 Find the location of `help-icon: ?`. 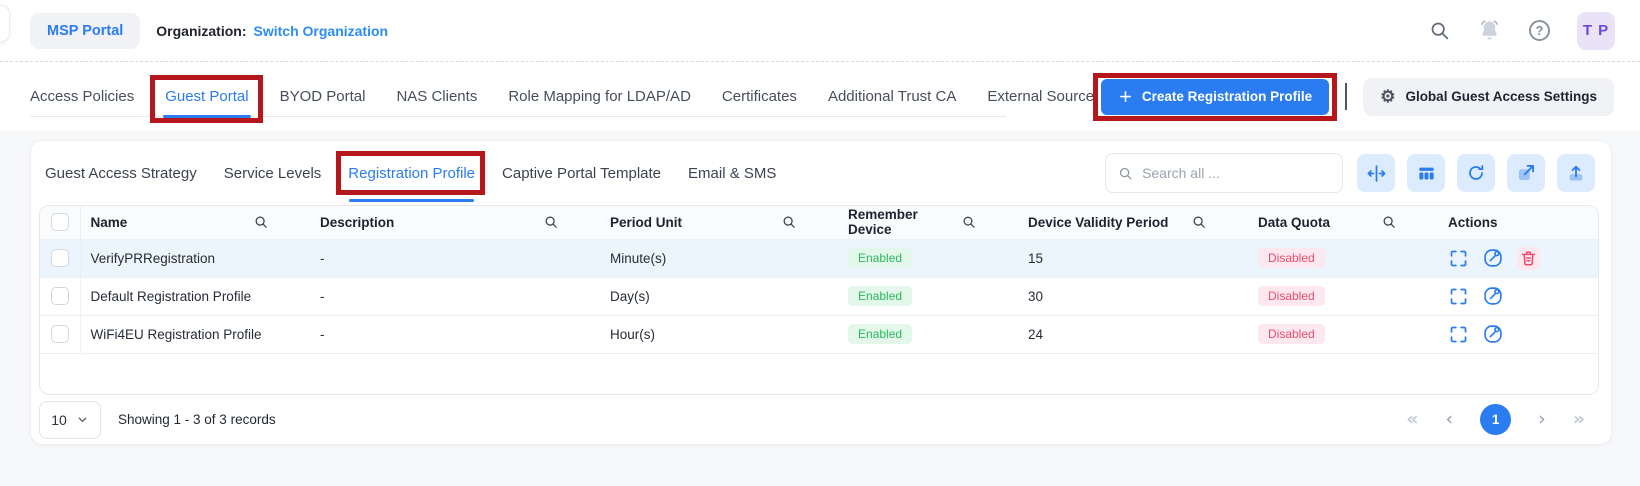

help-icon: ? is located at coordinates (1539, 30).